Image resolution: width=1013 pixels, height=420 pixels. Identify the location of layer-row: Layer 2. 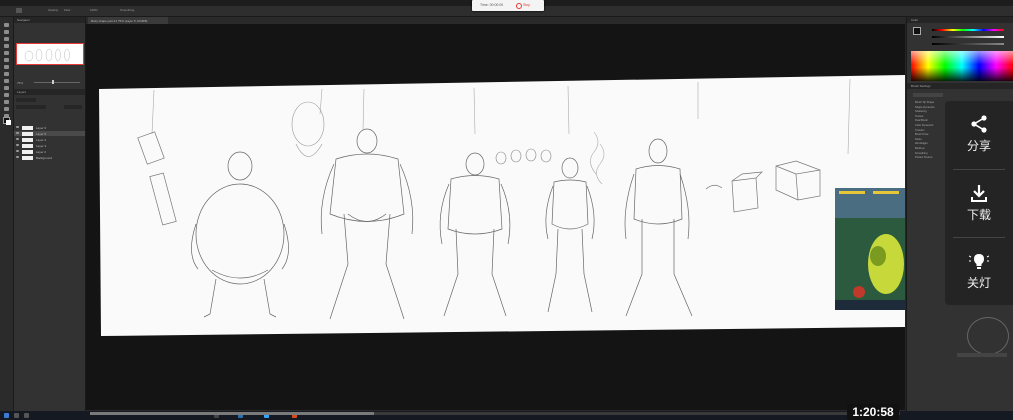
(49, 151).